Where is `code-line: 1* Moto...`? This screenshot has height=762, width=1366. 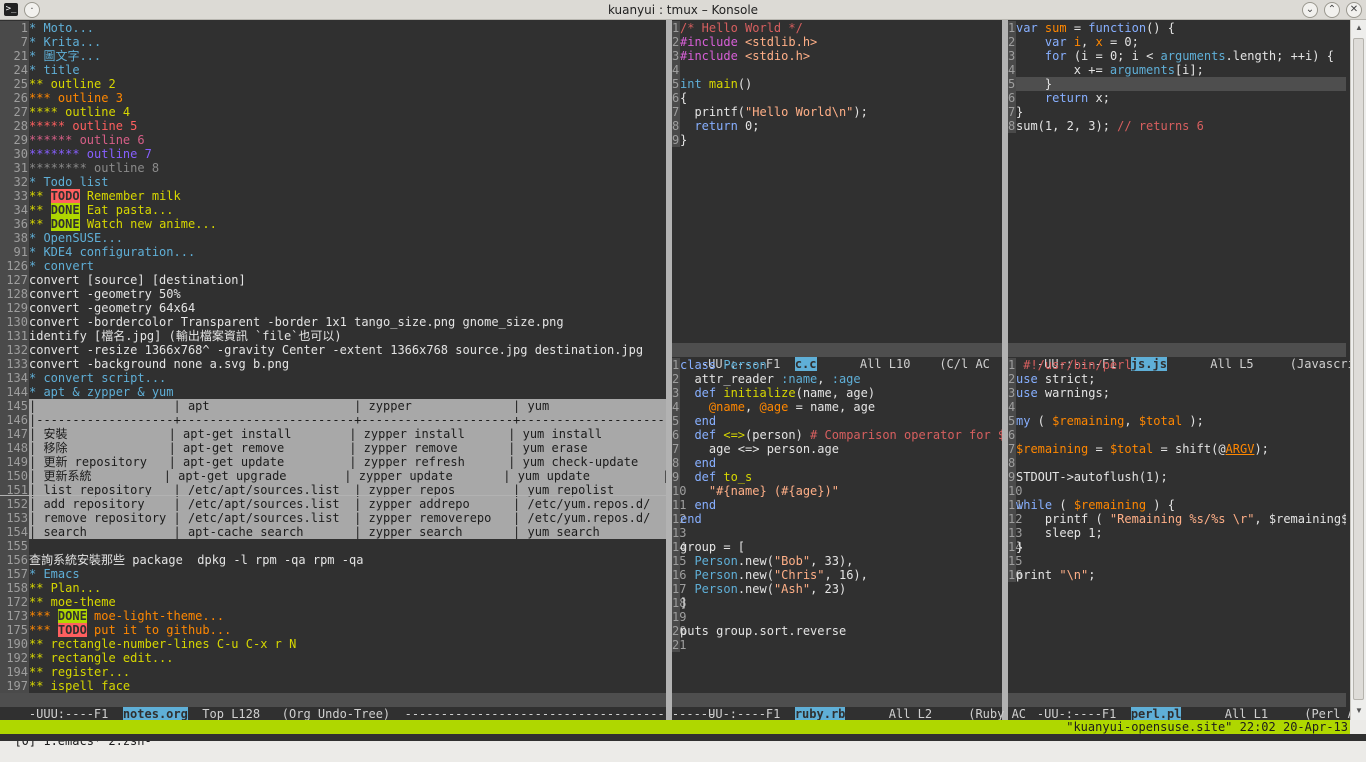 code-line: 1* Moto... is located at coordinates (333, 28).